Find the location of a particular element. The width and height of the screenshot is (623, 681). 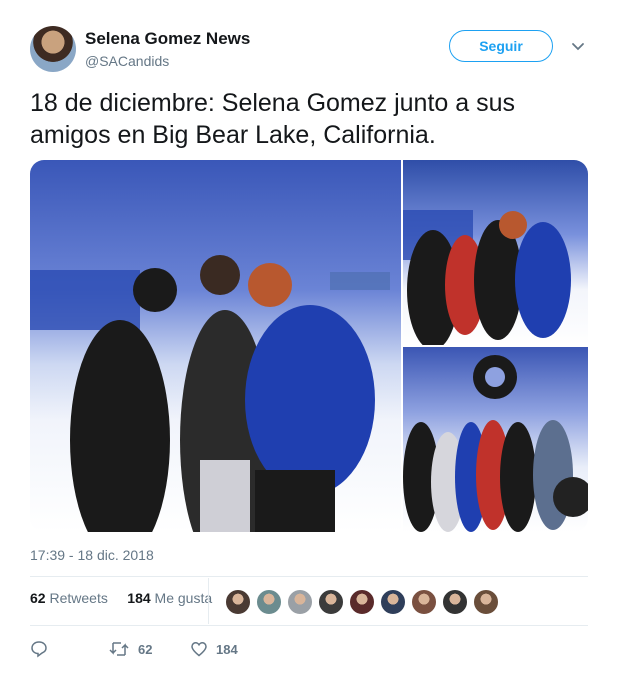

follow-button: Seguir is located at coordinates (501, 46).